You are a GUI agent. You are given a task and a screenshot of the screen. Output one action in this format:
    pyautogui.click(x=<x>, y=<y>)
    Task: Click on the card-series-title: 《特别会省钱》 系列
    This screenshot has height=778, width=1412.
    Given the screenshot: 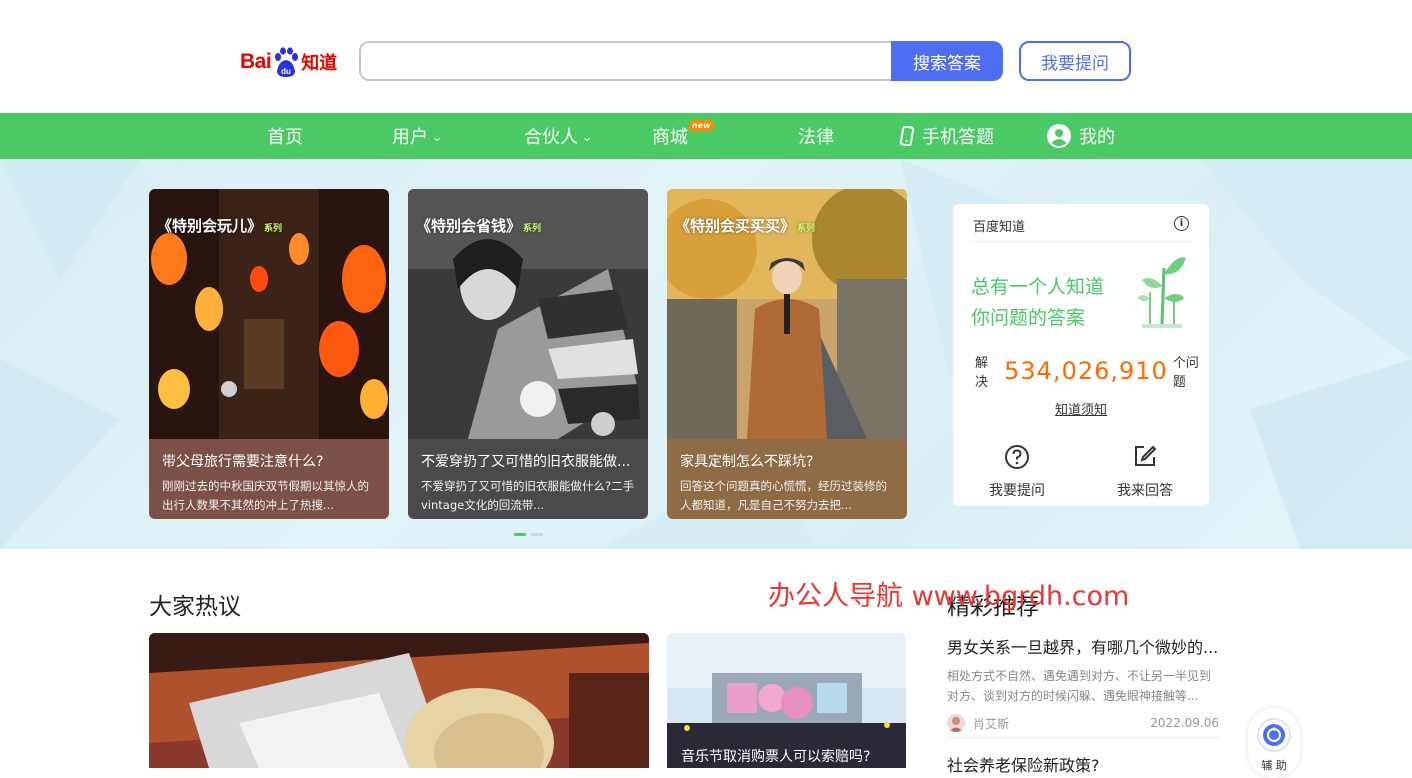 What is the action you would take?
    pyautogui.click(x=479, y=226)
    